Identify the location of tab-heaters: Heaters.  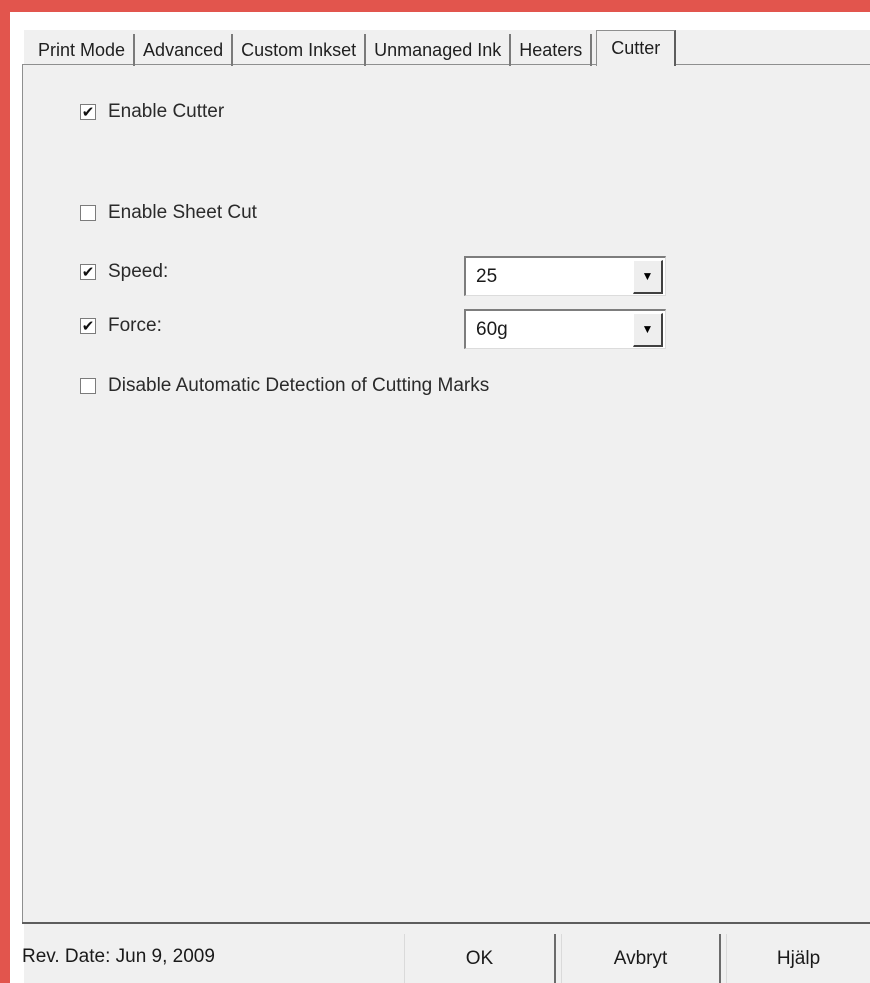
(552, 50).